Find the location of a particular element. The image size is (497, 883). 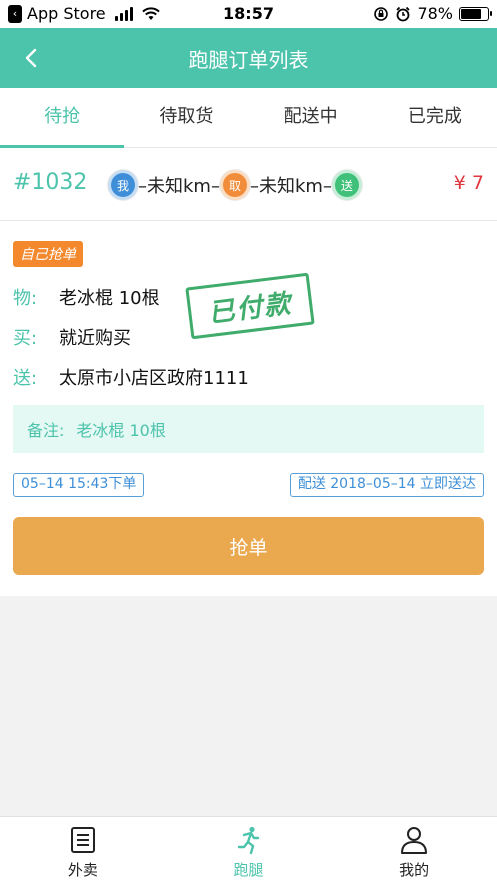

pickup-badge-icon: 取 is located at coordinates (234, 185).